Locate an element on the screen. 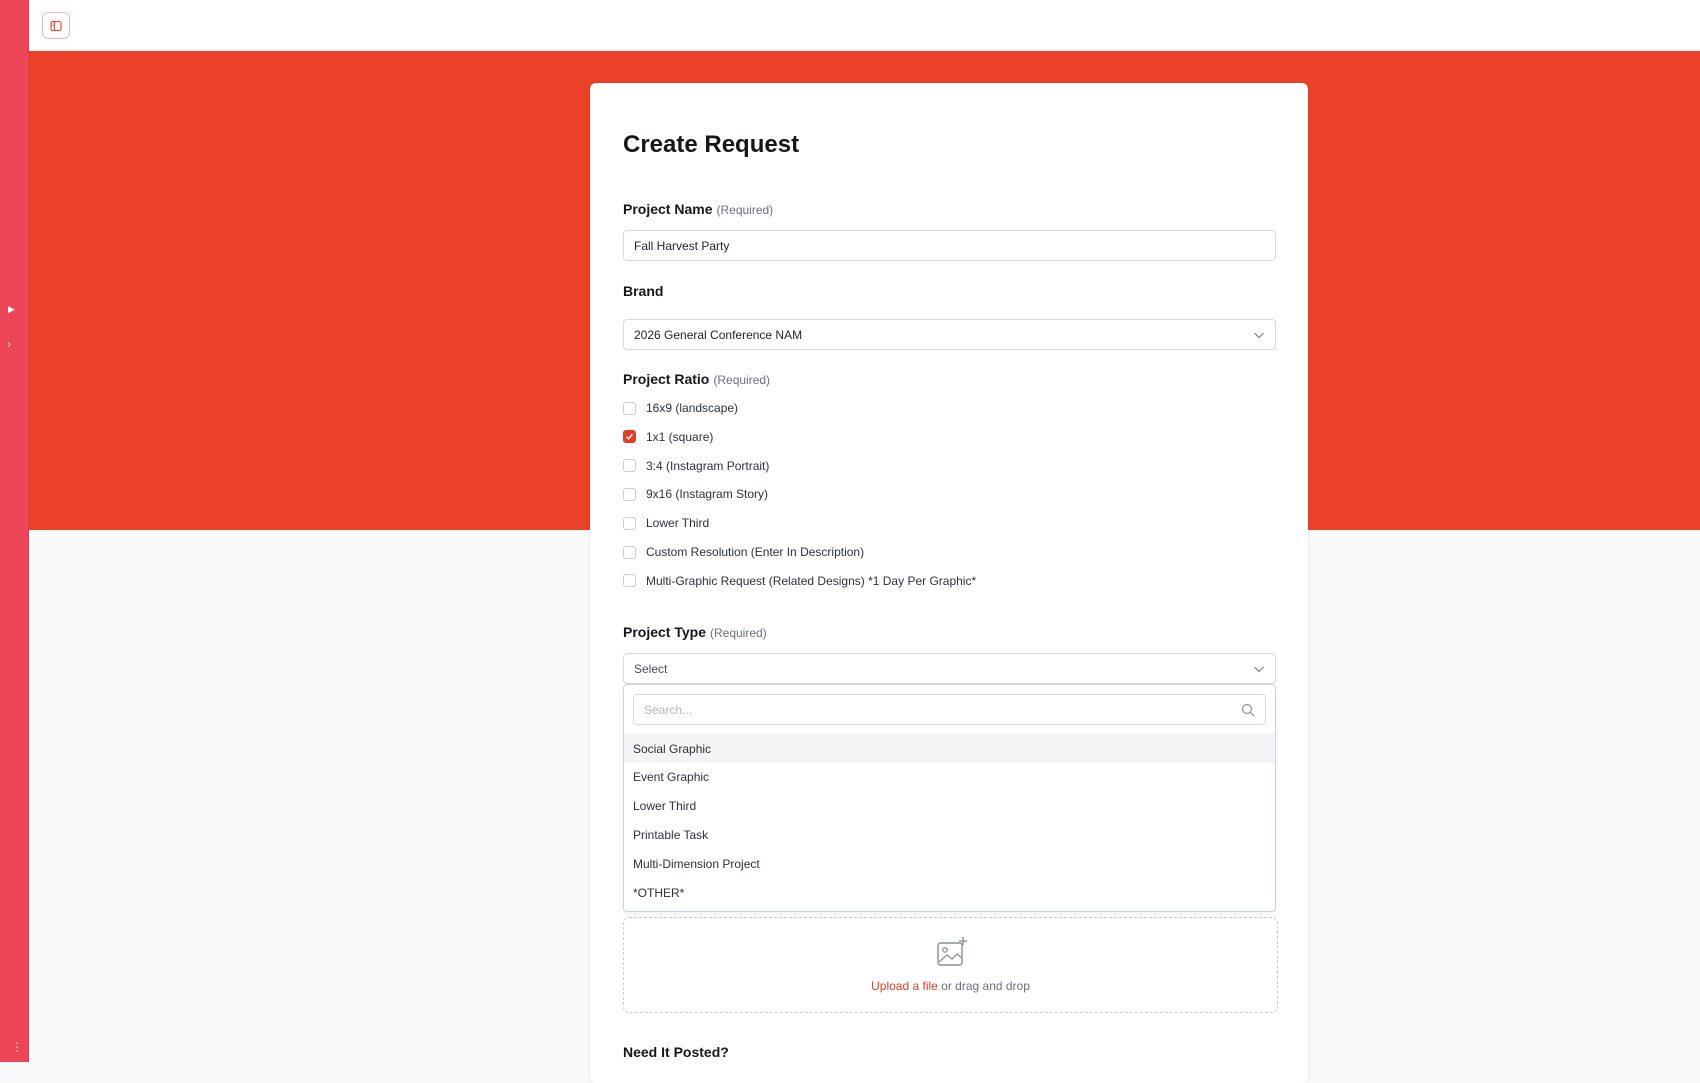  ratio-option: Lower Third is located at coordinates (666, 523).